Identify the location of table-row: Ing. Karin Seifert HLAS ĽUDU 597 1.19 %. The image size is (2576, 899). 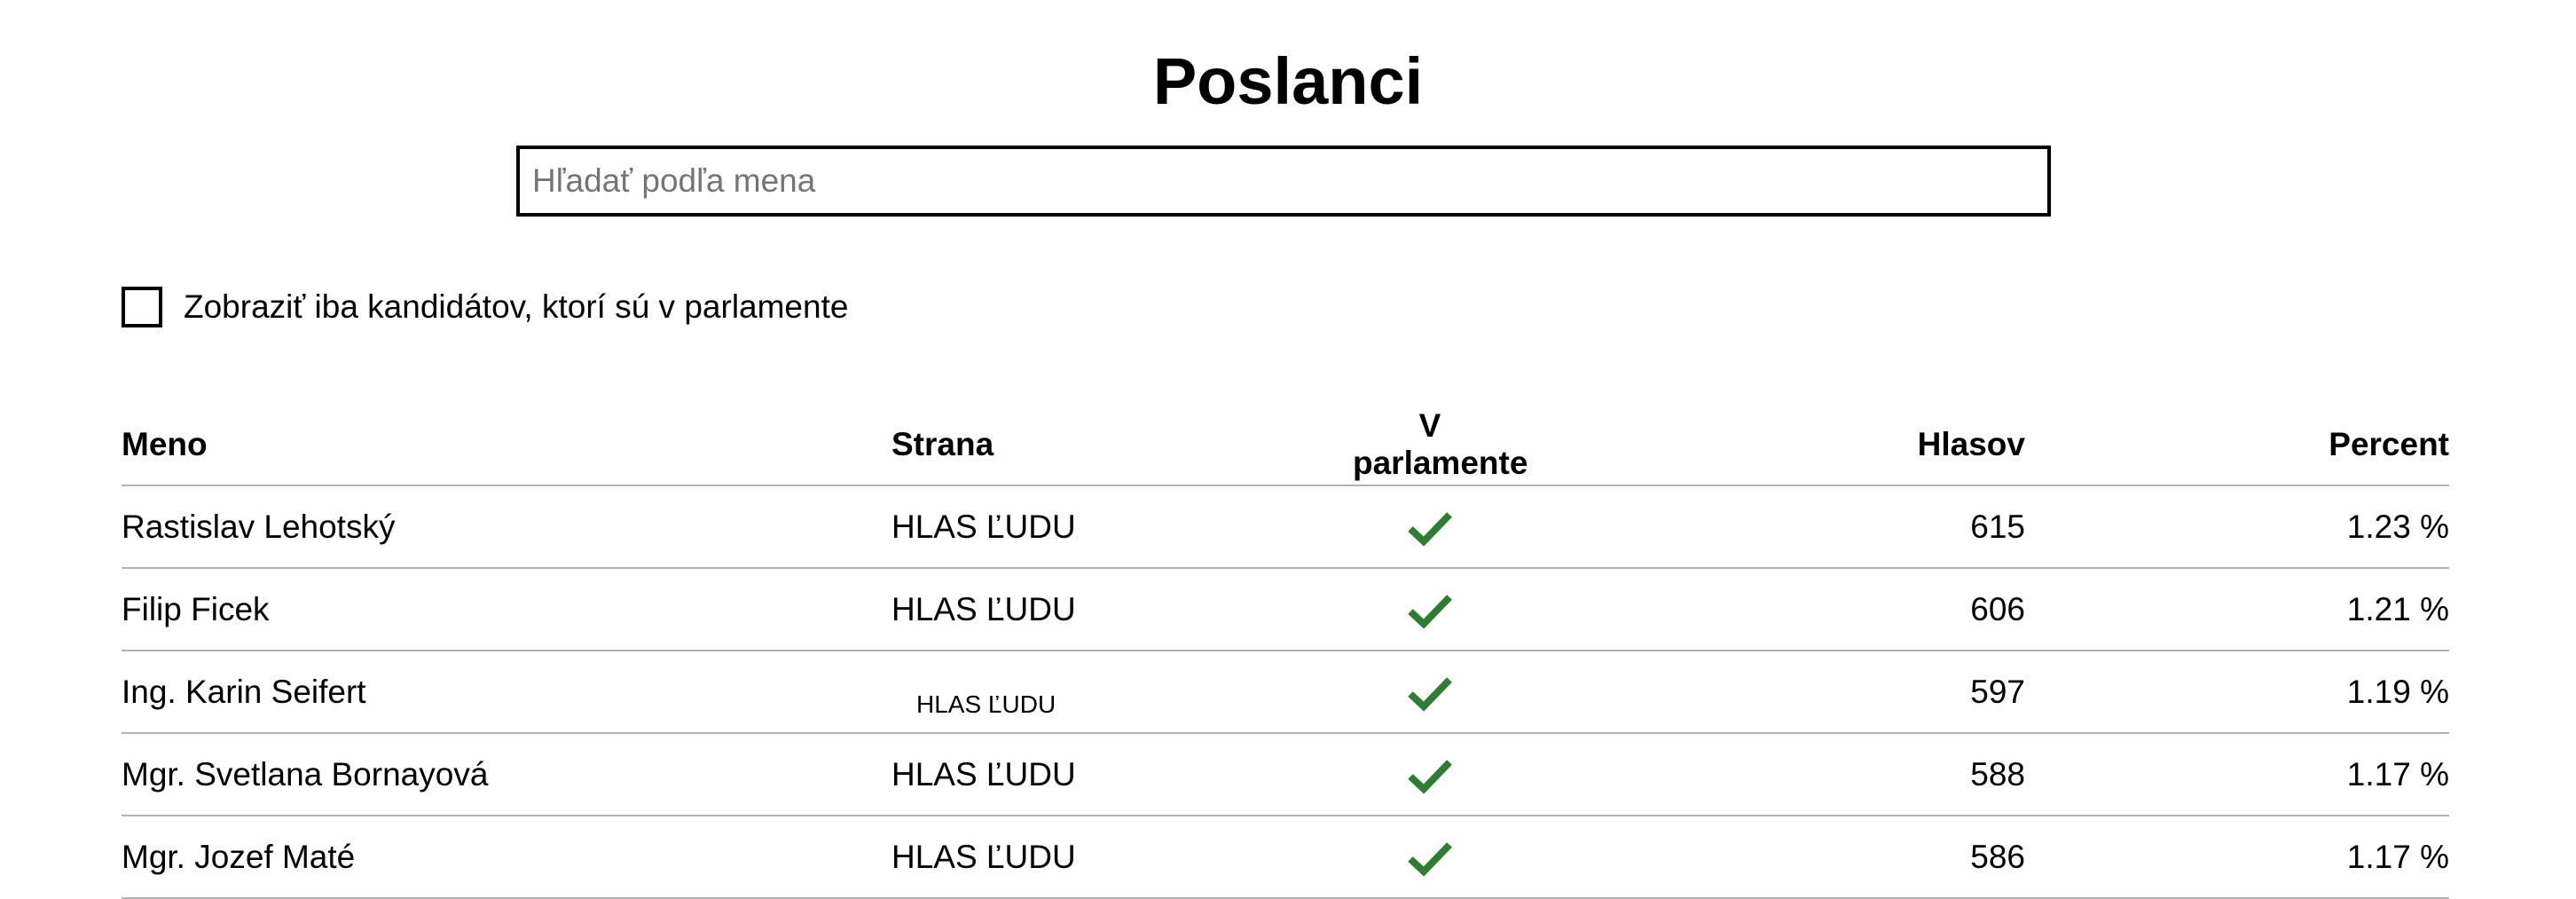
(1285, 692).